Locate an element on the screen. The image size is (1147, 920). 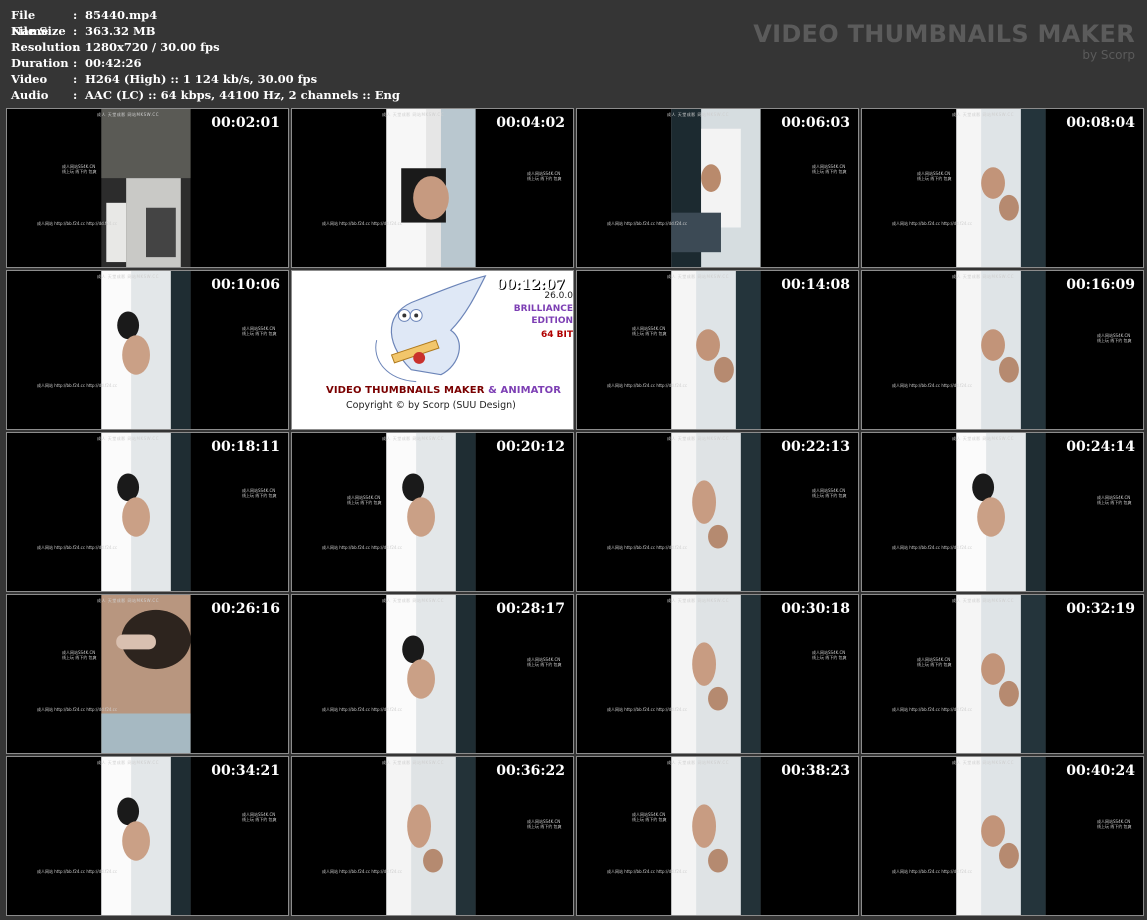
timestamp: 00:22:13 is located at coordinates (815, 447).